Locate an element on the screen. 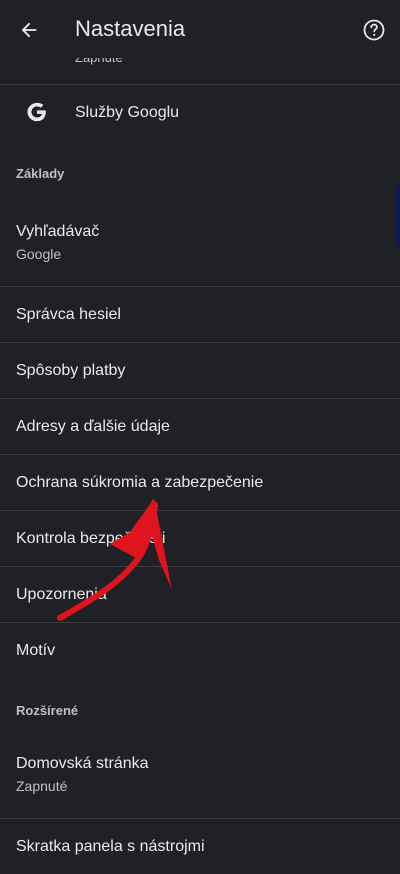 Image resolution: width=400 pixels, height=874 pixels. notifications-label: Upozornenia is located at coordinates (61, 594).